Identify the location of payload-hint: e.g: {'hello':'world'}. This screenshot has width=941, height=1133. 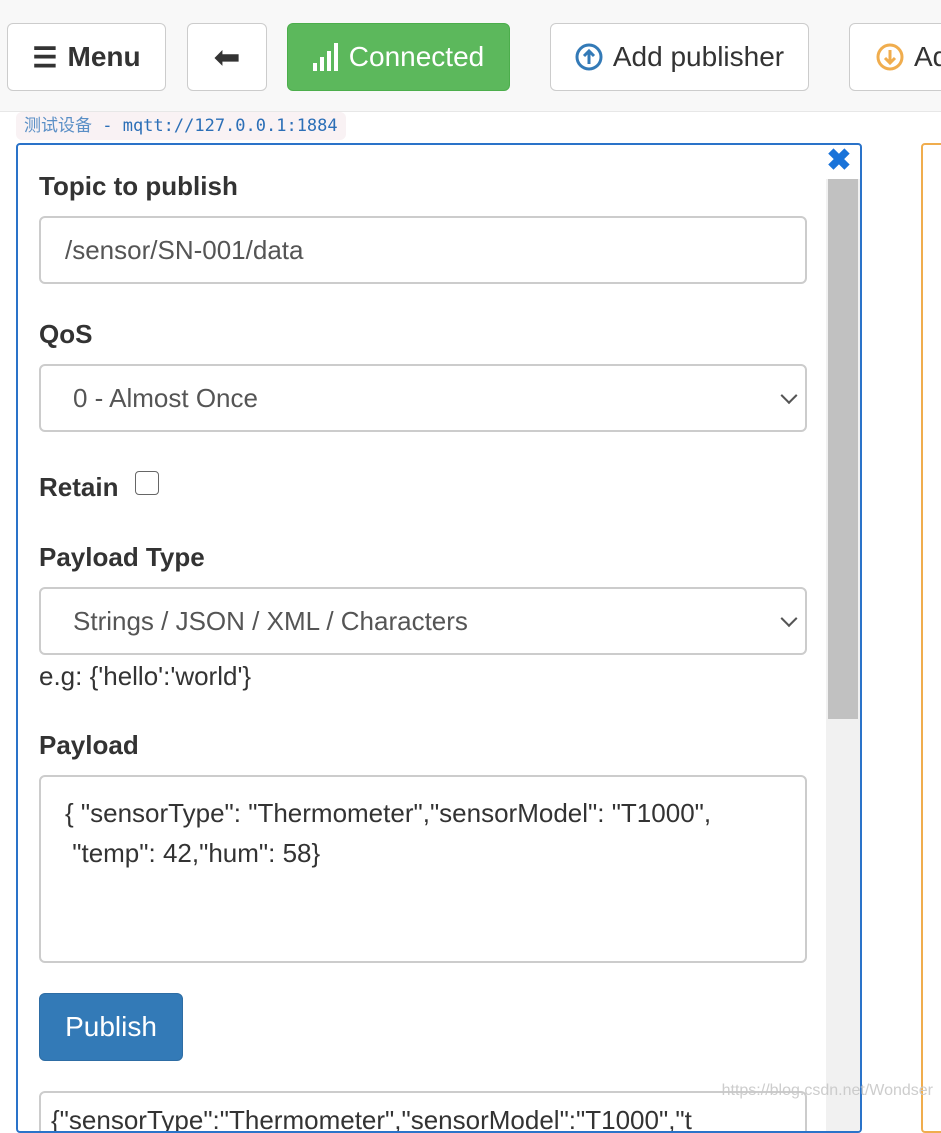
(145, 676).